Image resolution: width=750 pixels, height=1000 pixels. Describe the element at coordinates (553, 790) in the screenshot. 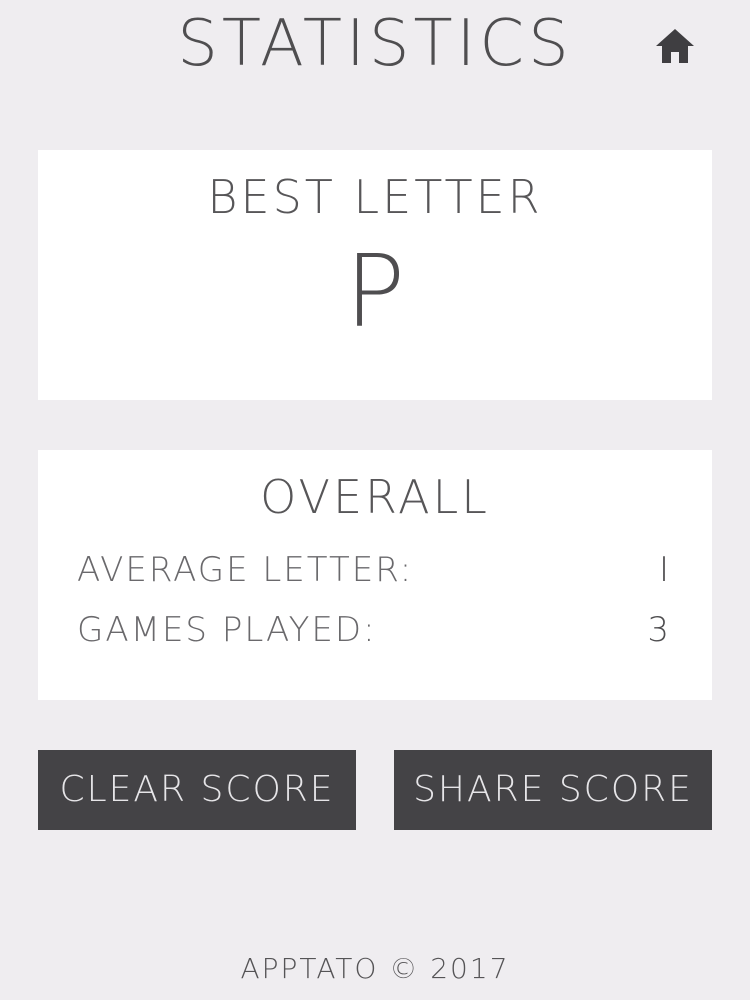

I see `share-score-button: SHARE SCORE` at that location.